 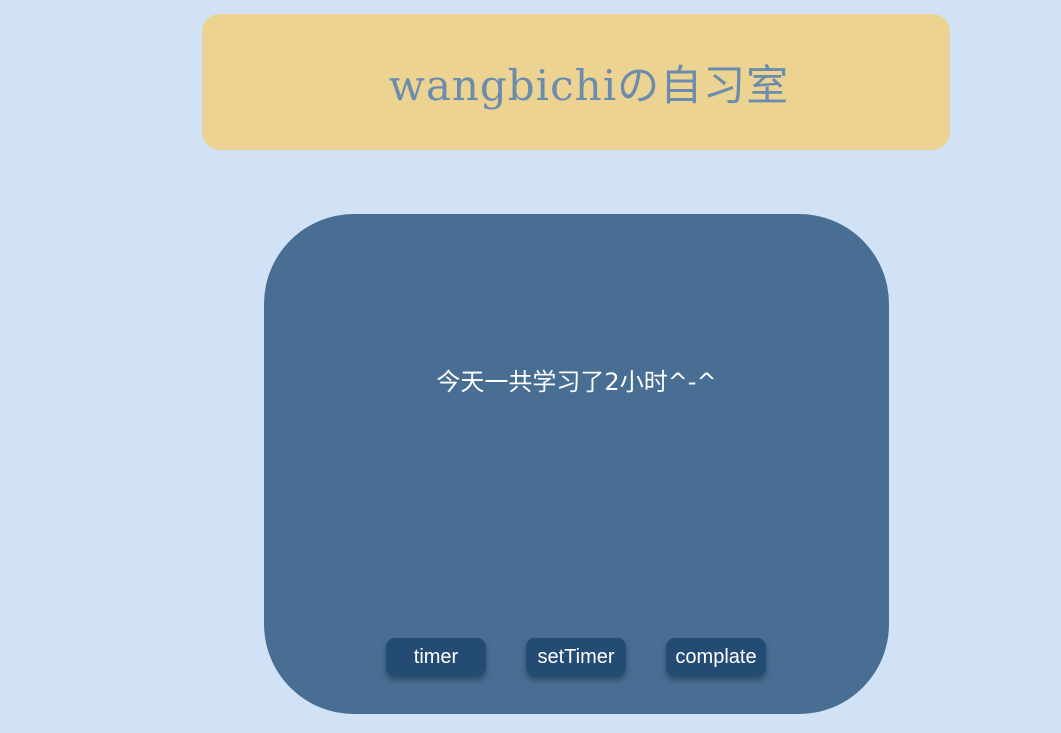 I want to click on button-group: timer setTimer complate, so click(x=576, y=657).